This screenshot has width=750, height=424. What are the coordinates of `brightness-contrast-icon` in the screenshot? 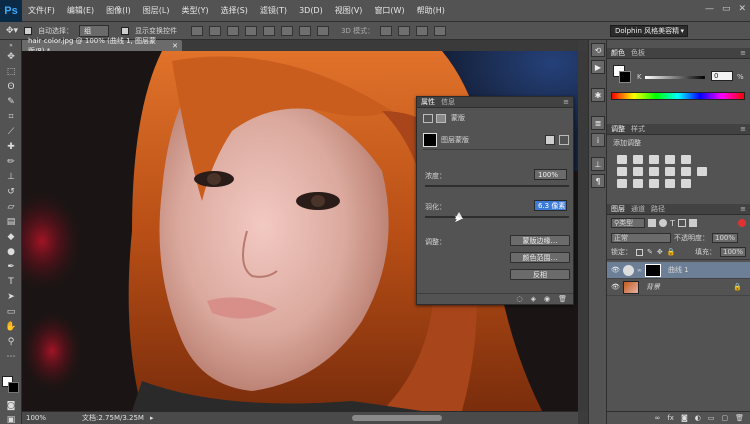 It's located at (622, 159).